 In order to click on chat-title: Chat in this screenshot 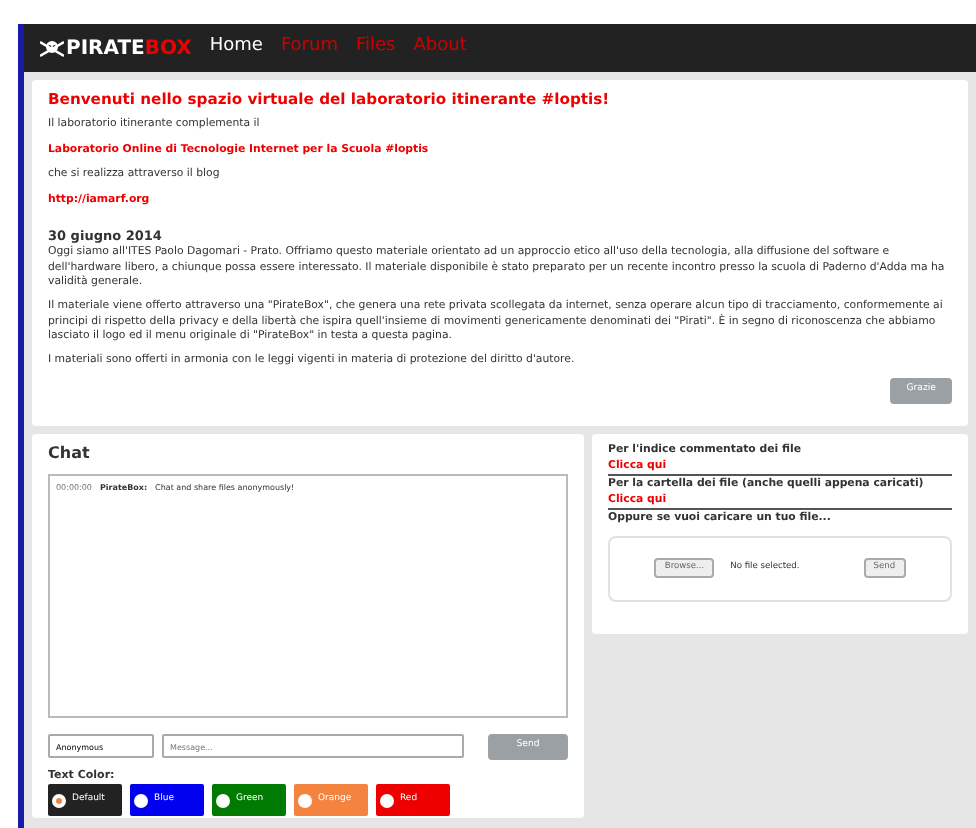, I will do `click(70, 454)`.